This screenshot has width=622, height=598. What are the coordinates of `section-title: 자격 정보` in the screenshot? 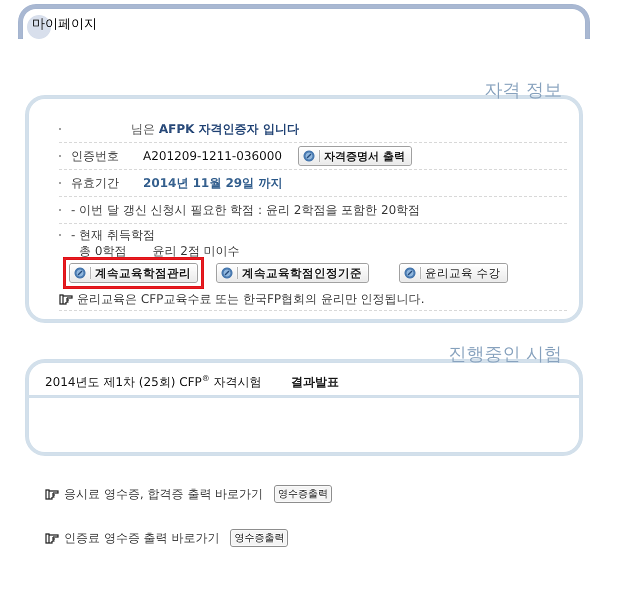 It's located at (523, 91).